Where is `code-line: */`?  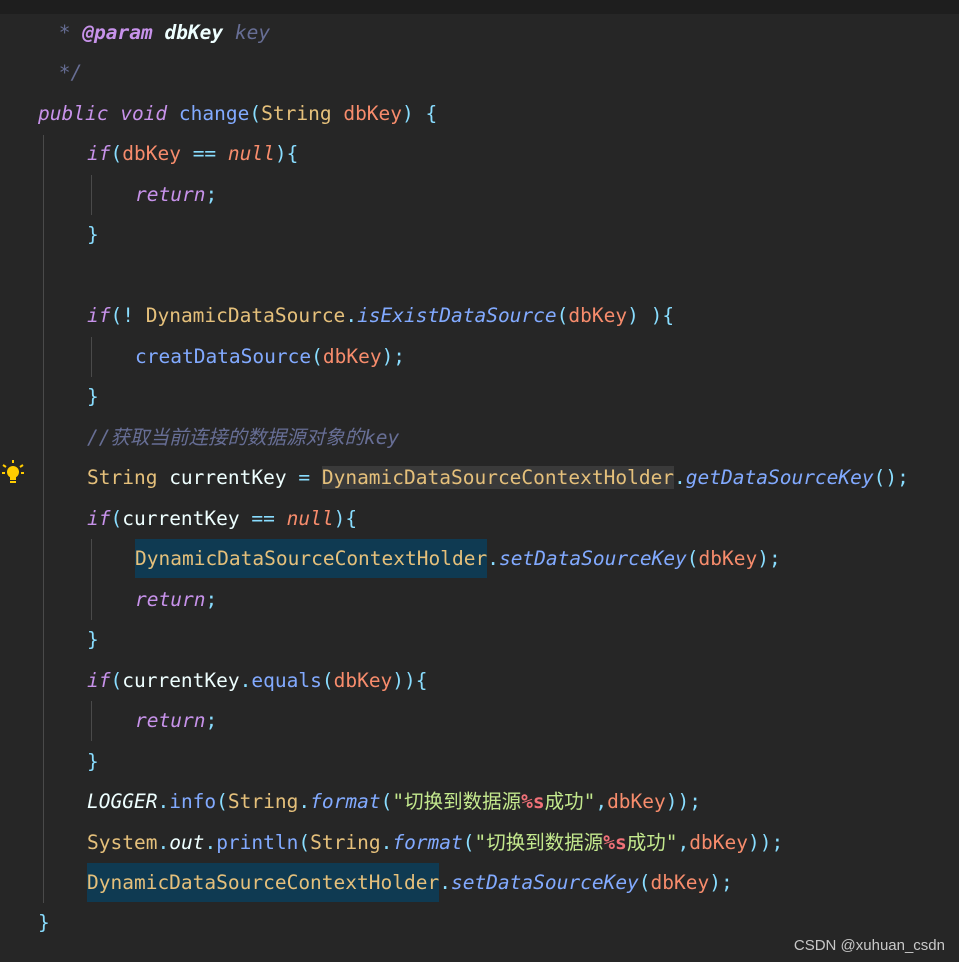
code-line: */ is located at coordinates (503, 73).